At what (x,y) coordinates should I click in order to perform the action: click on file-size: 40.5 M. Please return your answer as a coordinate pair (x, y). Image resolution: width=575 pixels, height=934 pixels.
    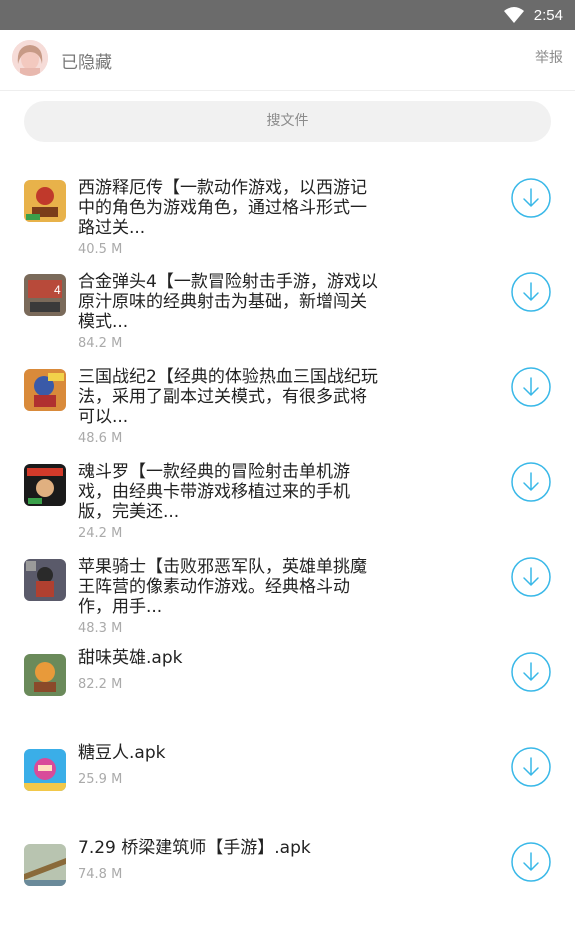
    Looking at the image, I should click on (100, 249).